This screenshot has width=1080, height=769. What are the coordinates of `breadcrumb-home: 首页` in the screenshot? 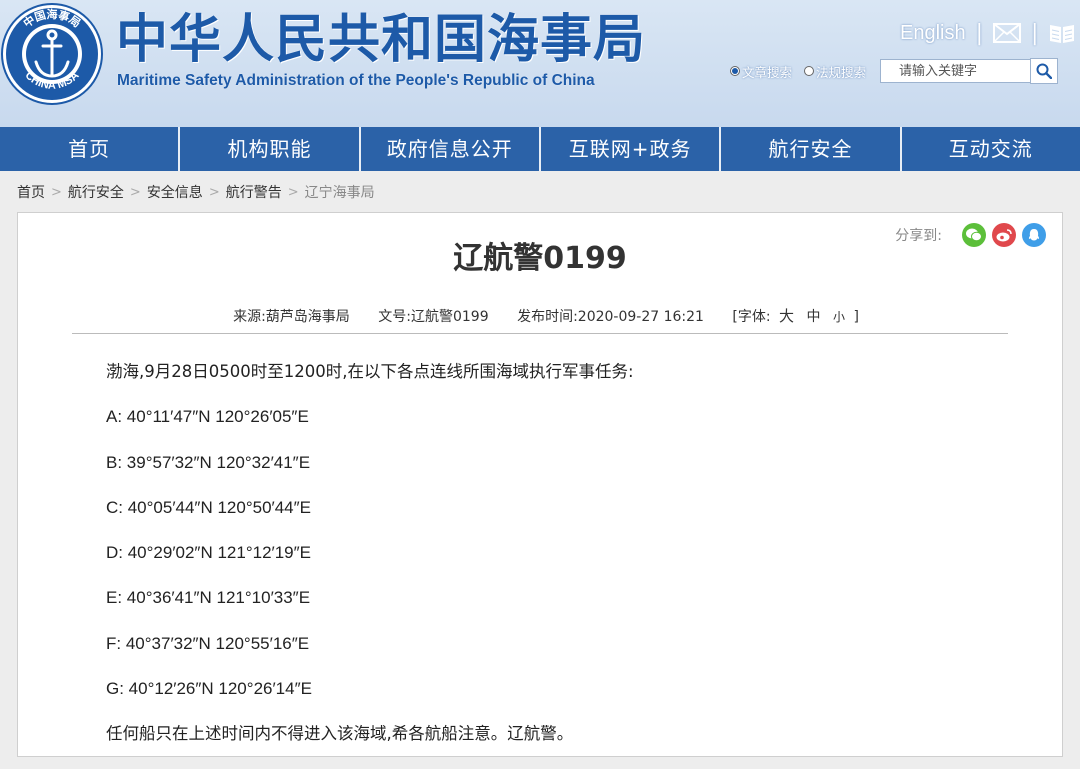 It's located at (31, 192).